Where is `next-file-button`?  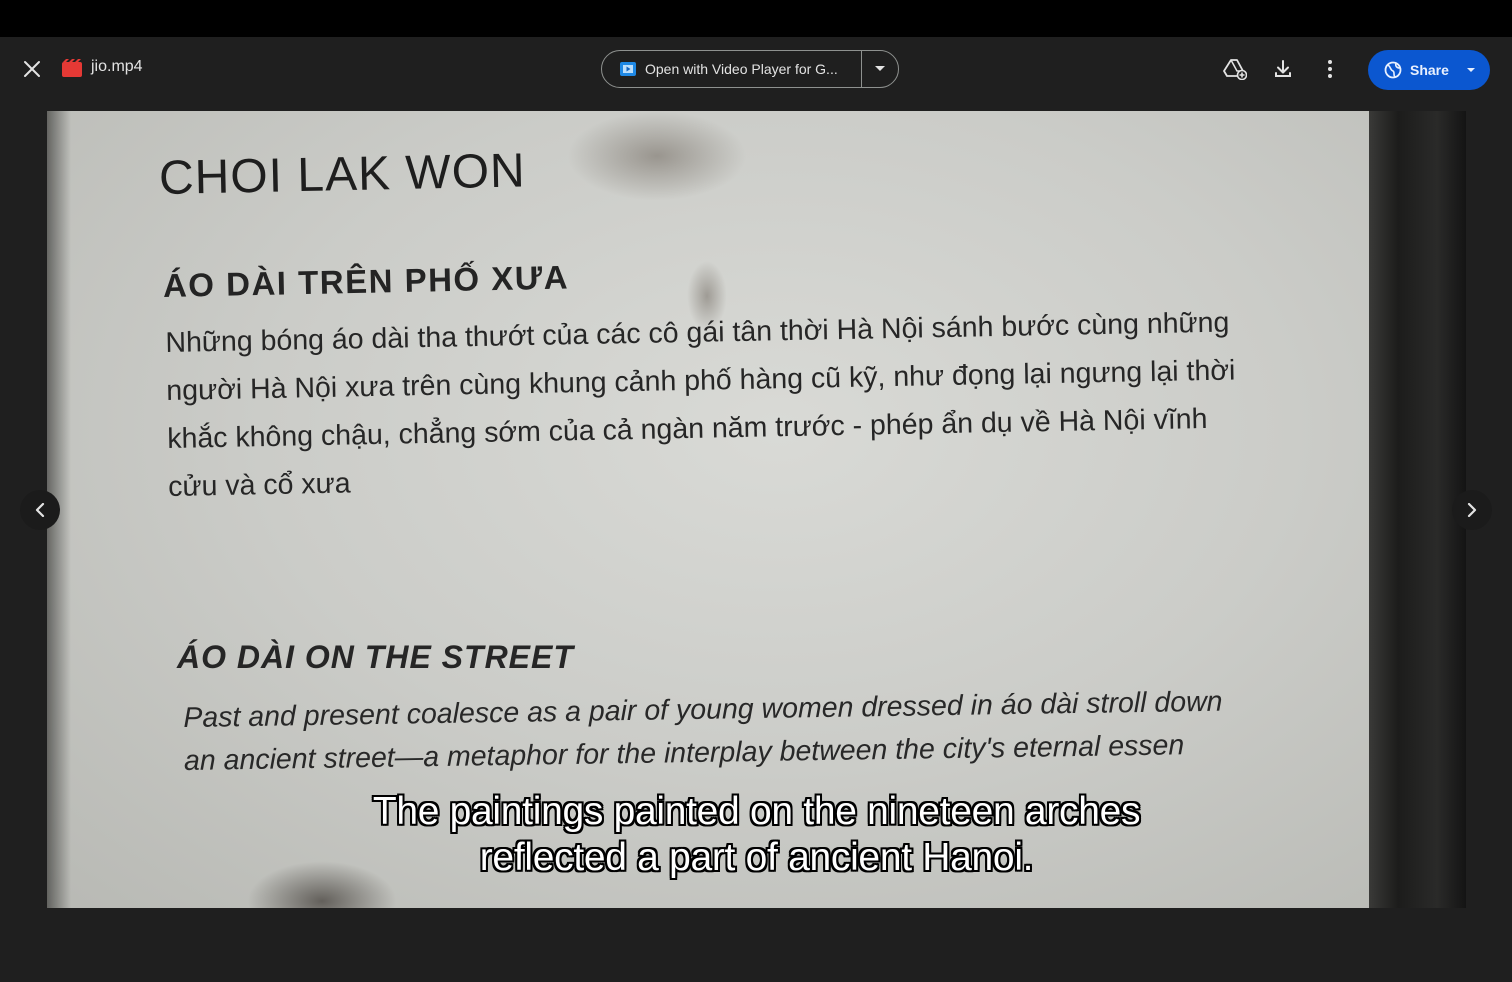 next-file-button is located at coordinates (1472, 510).